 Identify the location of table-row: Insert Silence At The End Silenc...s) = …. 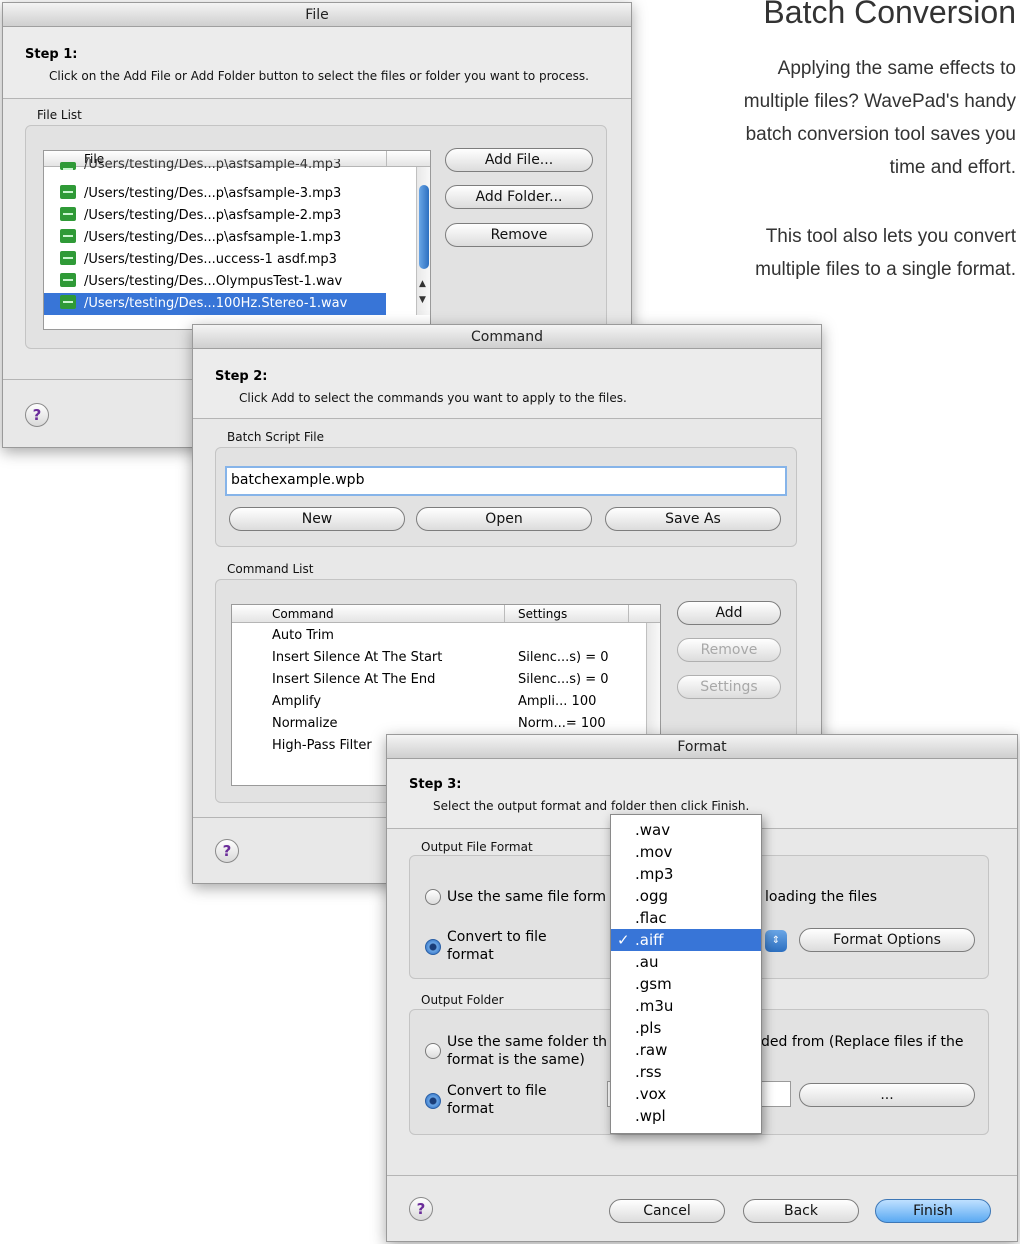
(452, 680).